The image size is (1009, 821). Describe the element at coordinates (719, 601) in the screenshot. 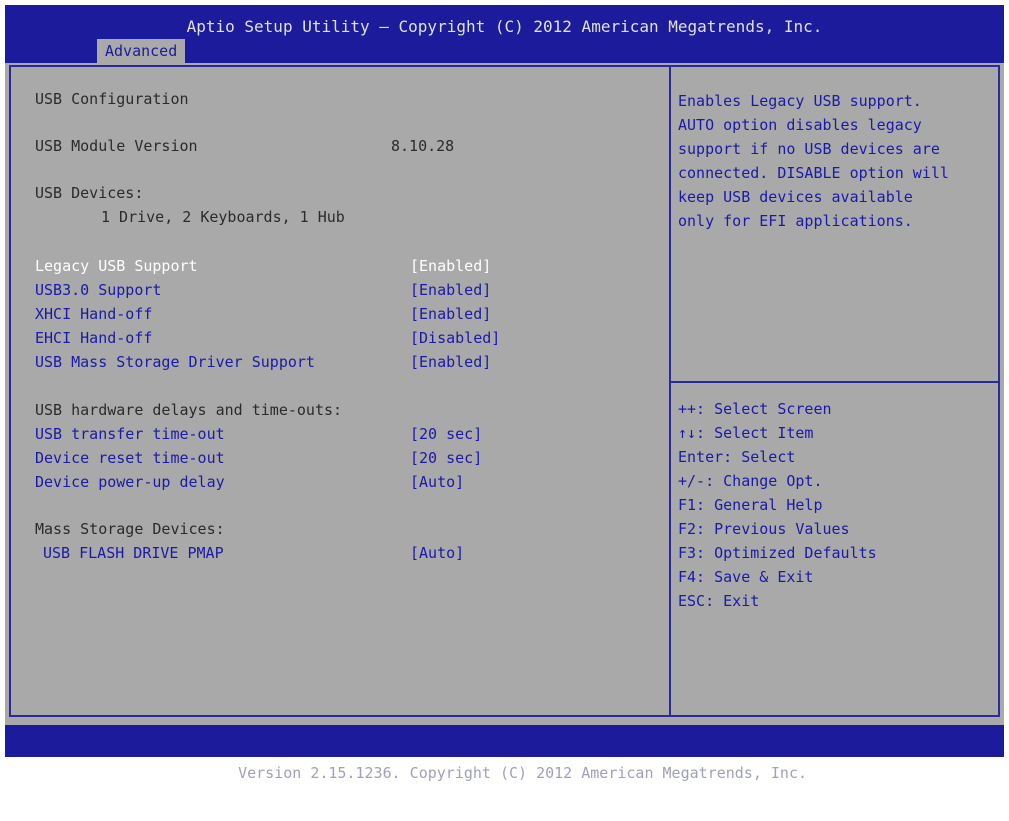

I see `key-help-esc: ESC: Exit` at that location.